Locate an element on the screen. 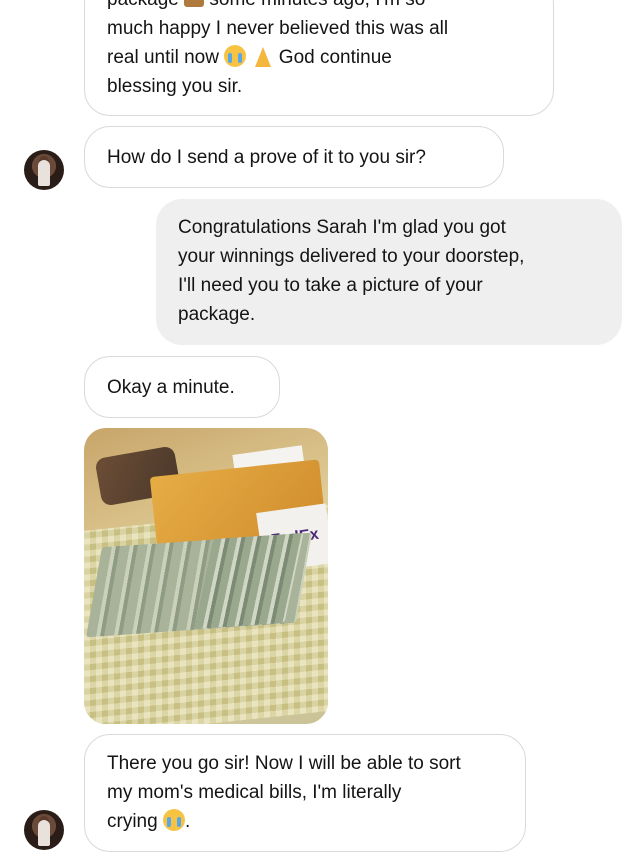  photo-attachment: FedEx is located at coordinates (206, 576).